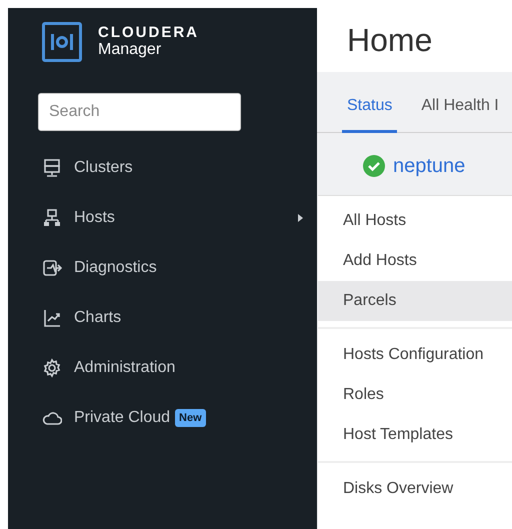  What do you see at coordinates (415, 395) in the screenshot?
I see `menu-item: Roles` at bounding box center [415, 395].